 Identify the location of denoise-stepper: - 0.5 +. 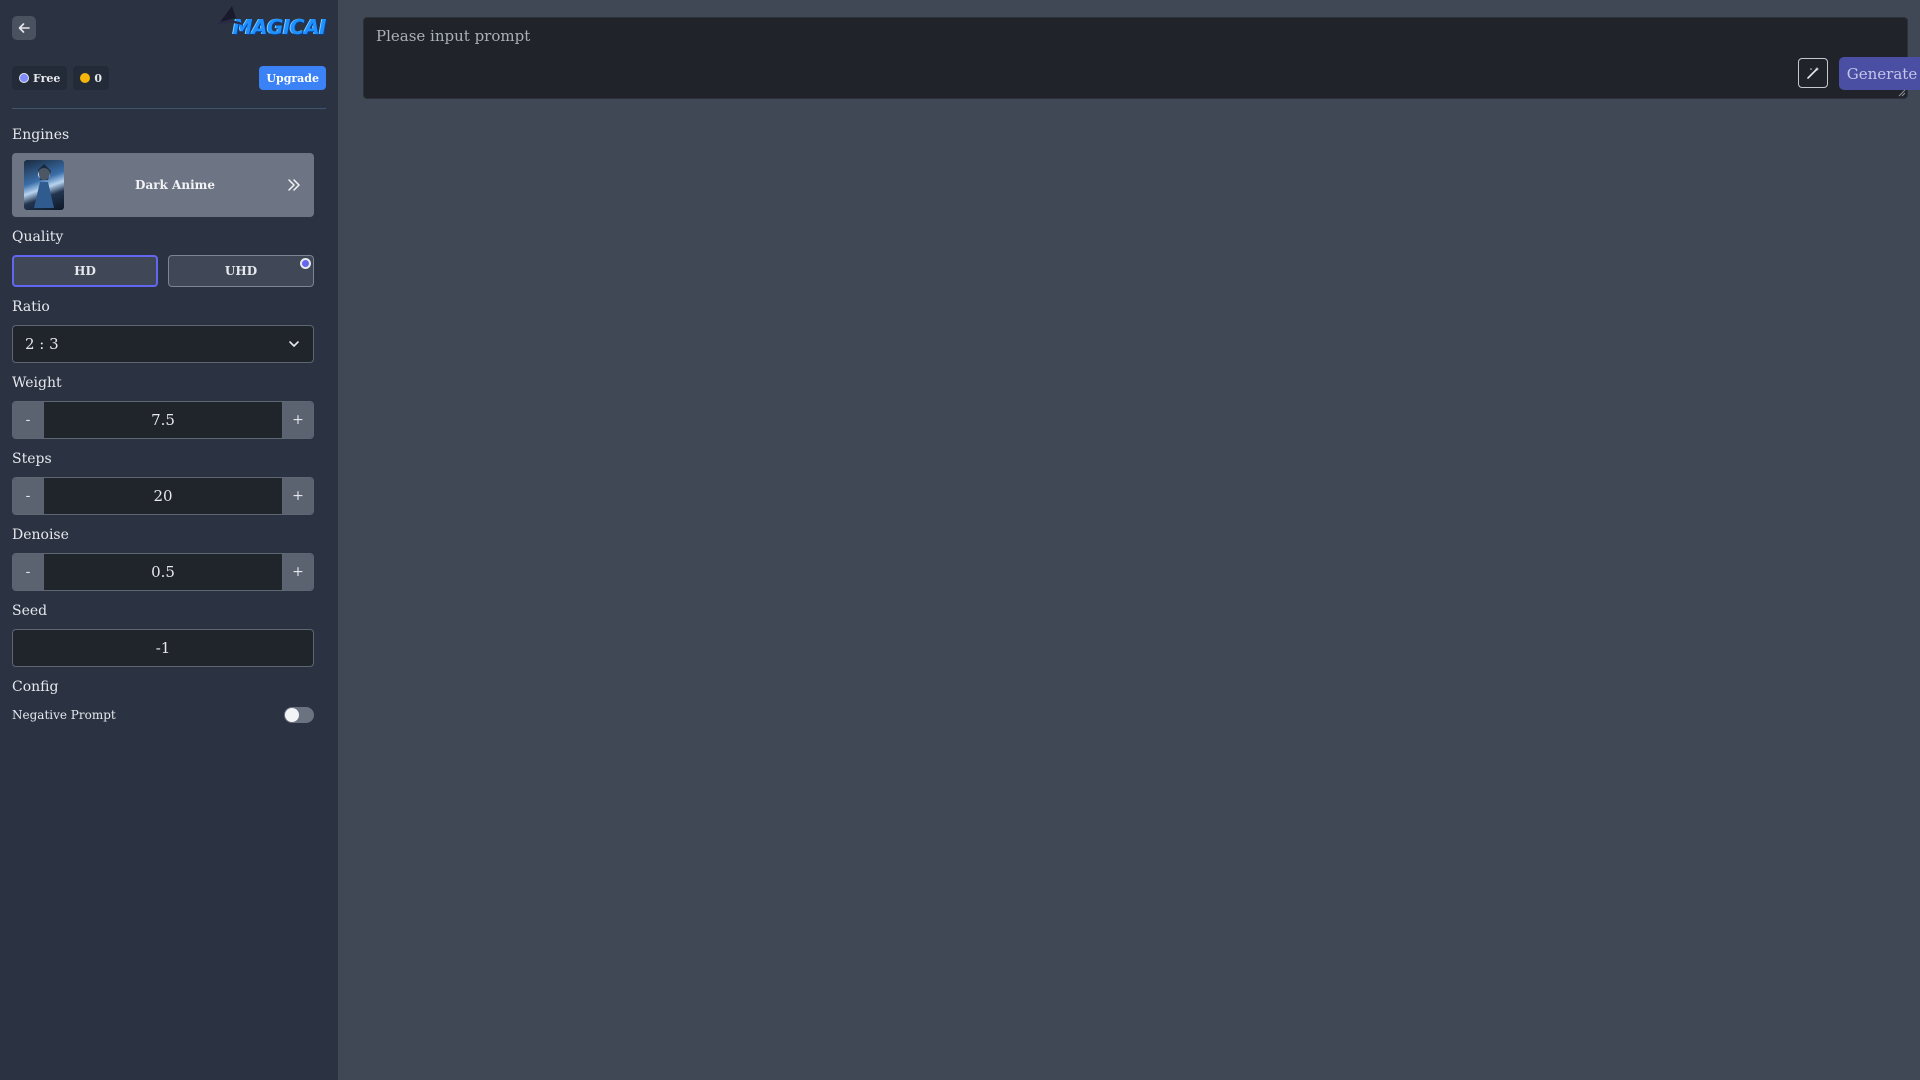
(163, 572).